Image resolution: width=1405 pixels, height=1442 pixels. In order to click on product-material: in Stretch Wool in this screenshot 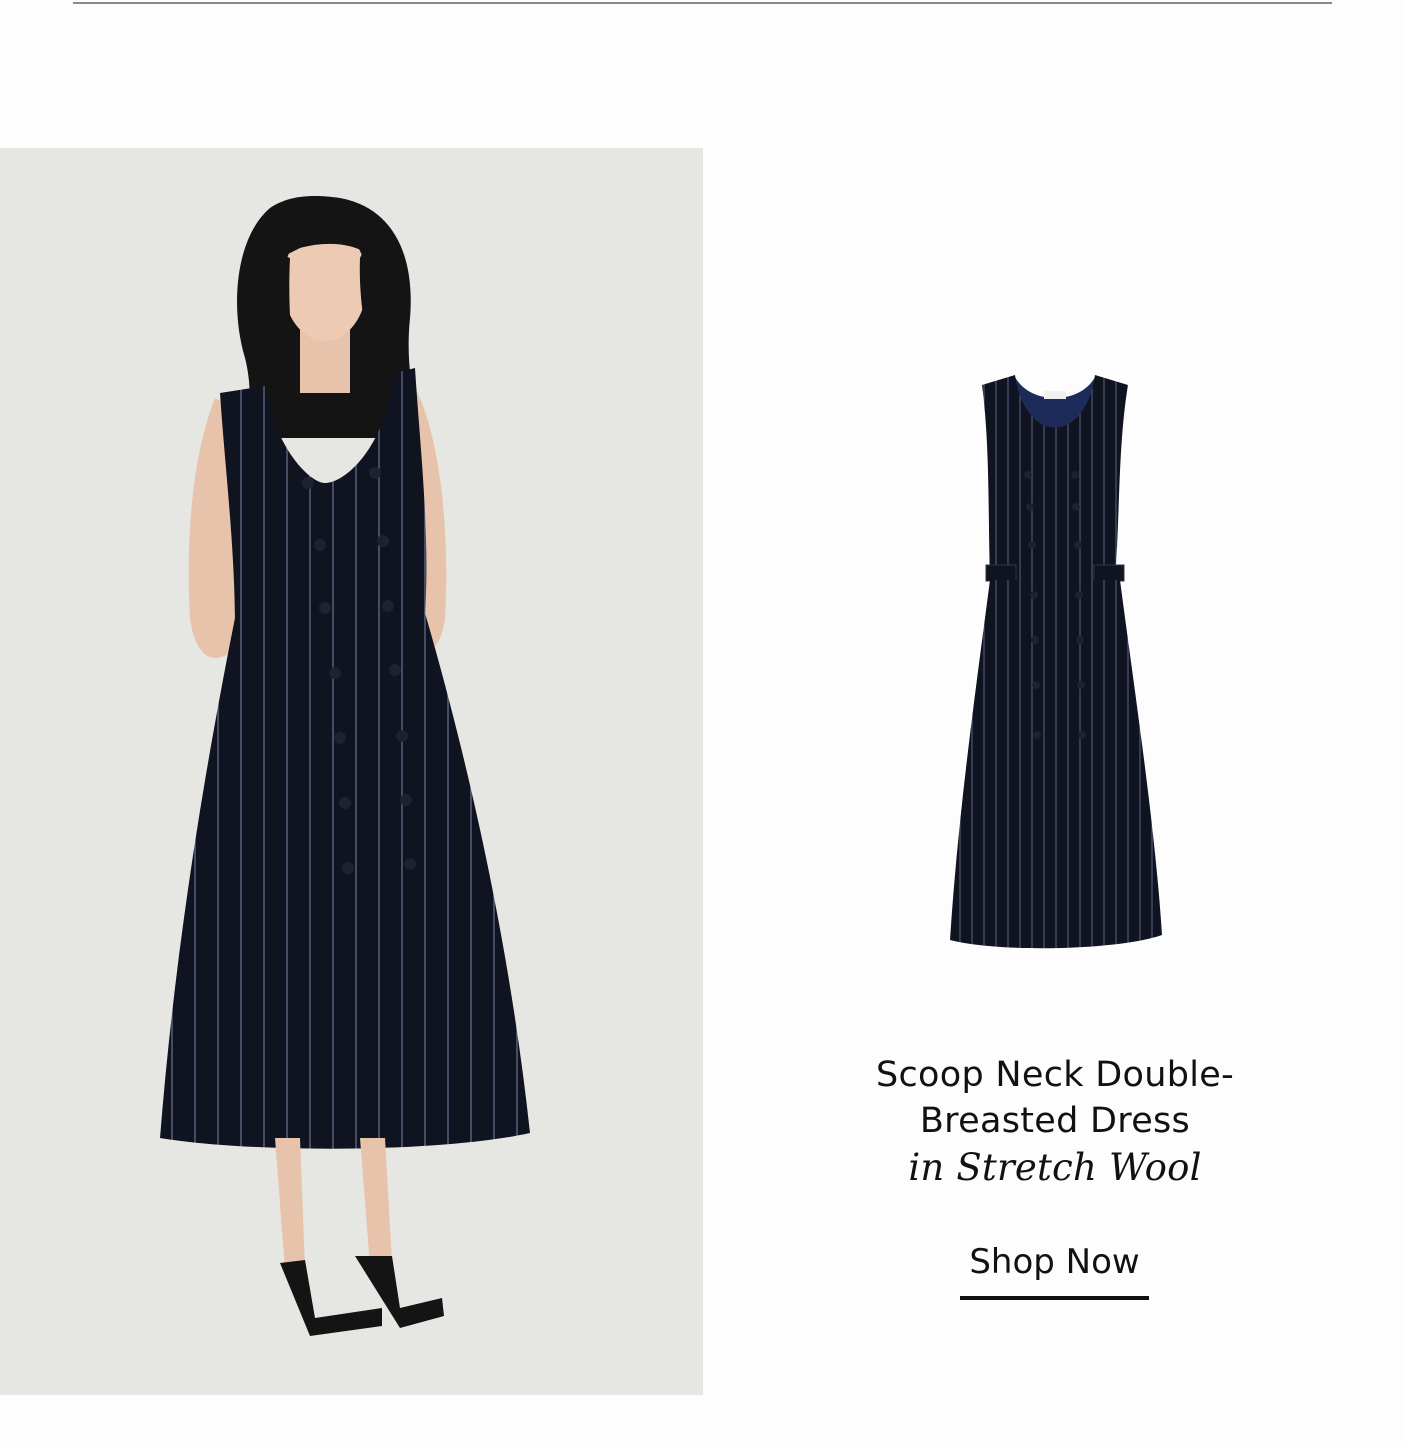, I will do `click(1055, 1167)`.